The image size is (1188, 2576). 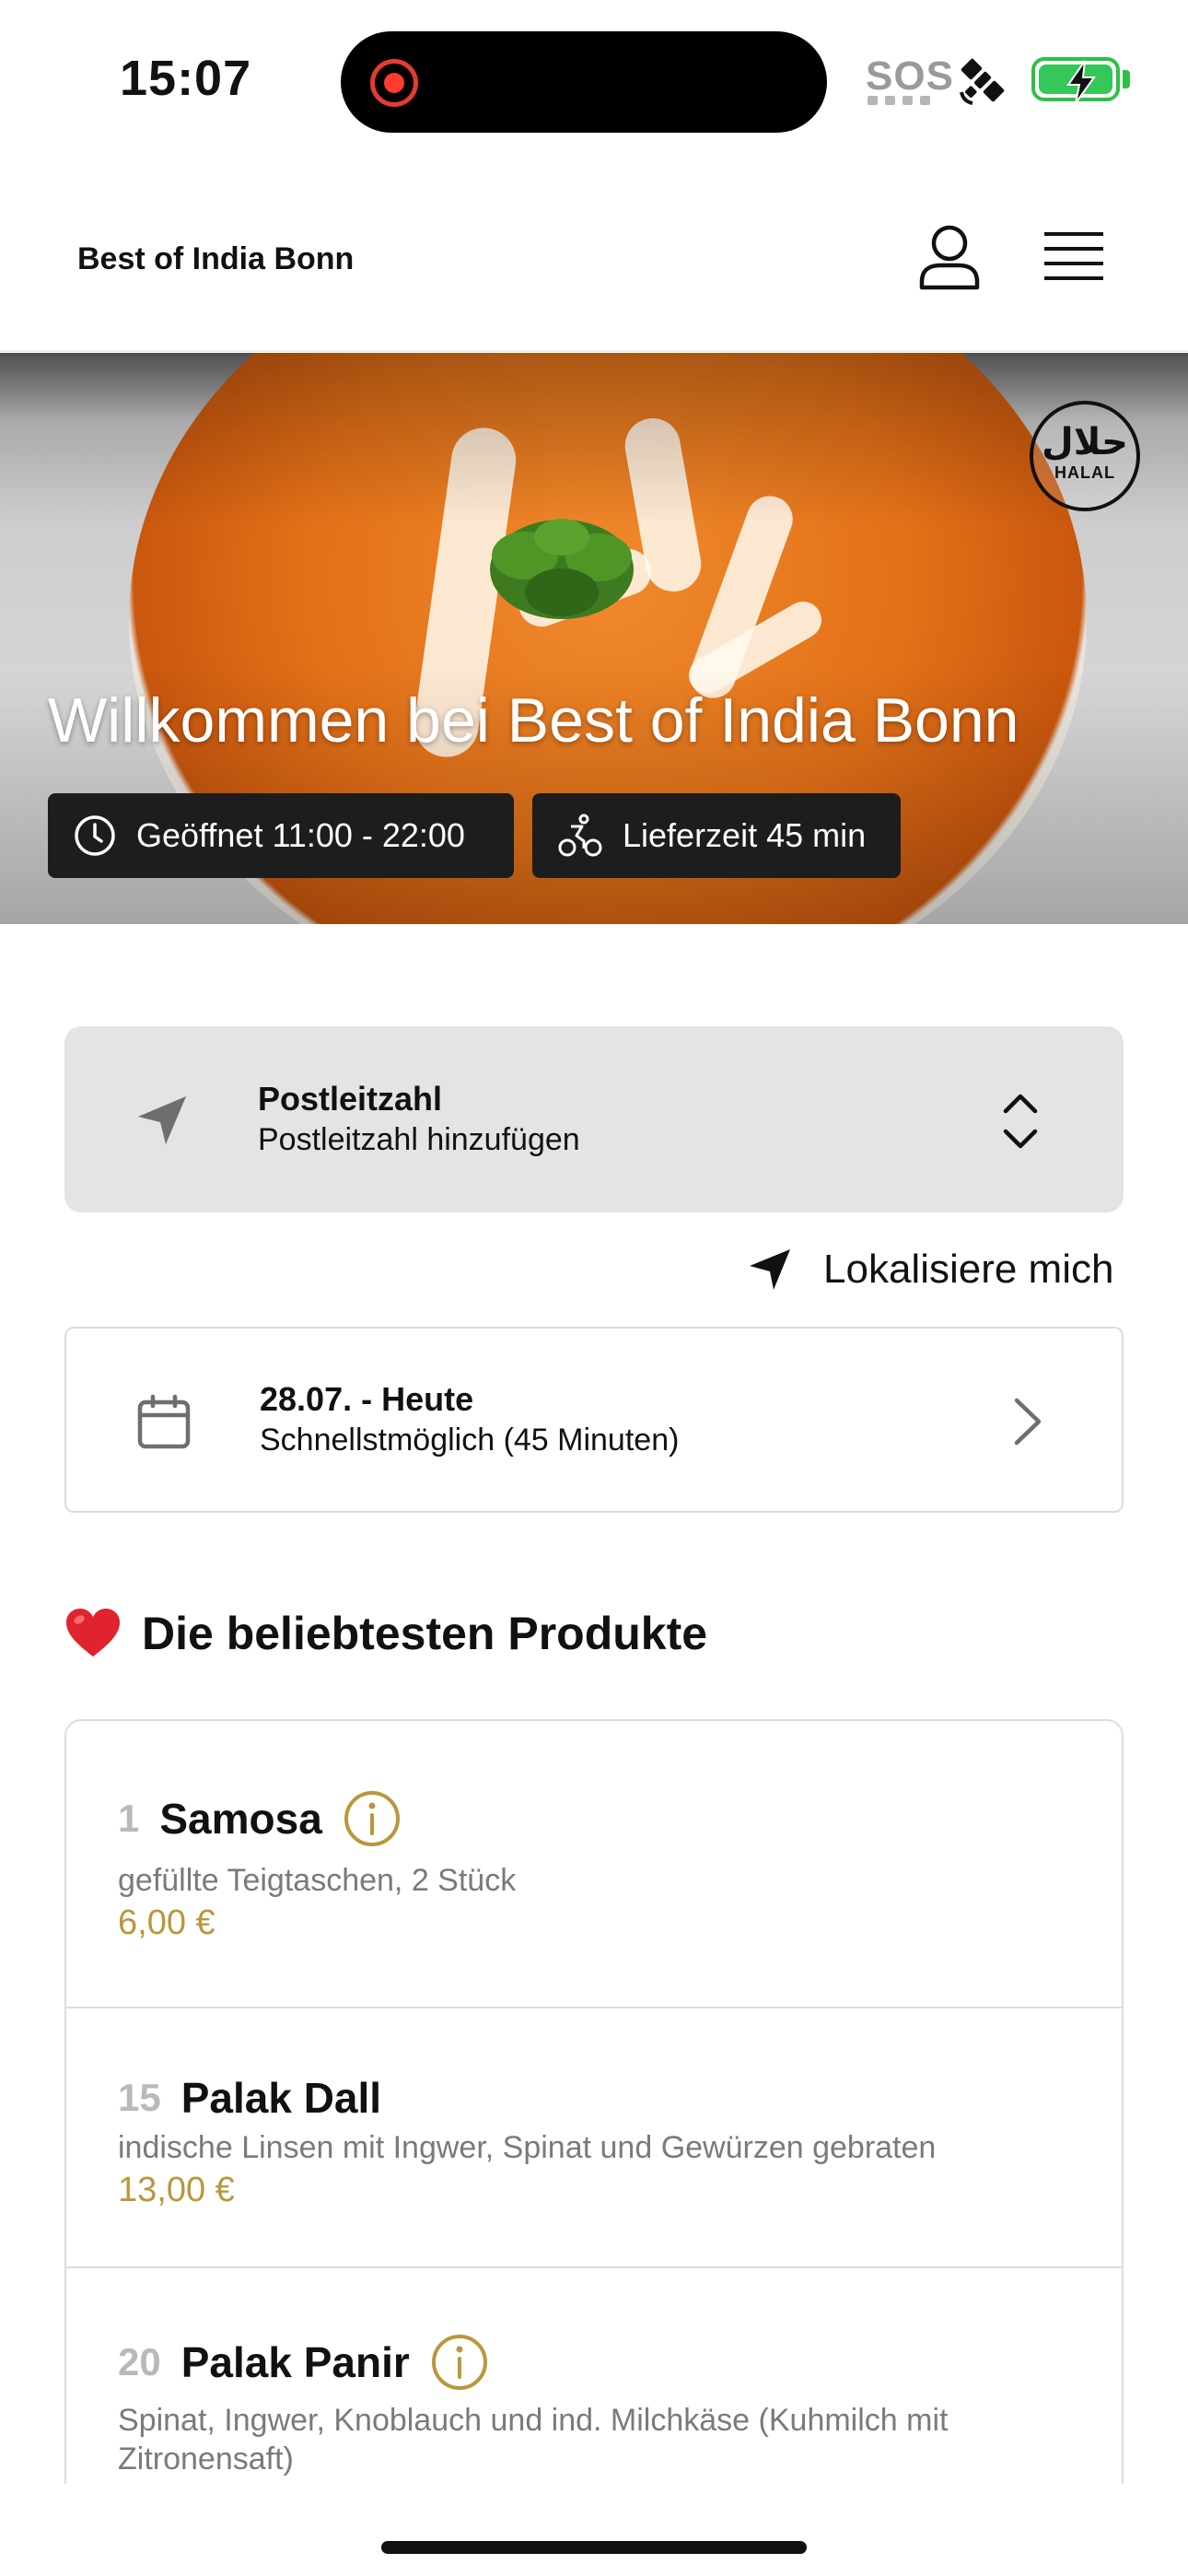 What do you see at coordinates (745, 835) in the screenshot?
I see `delivery-time-text: Lieferzeit 45 min` at bounding box center [745, 835].